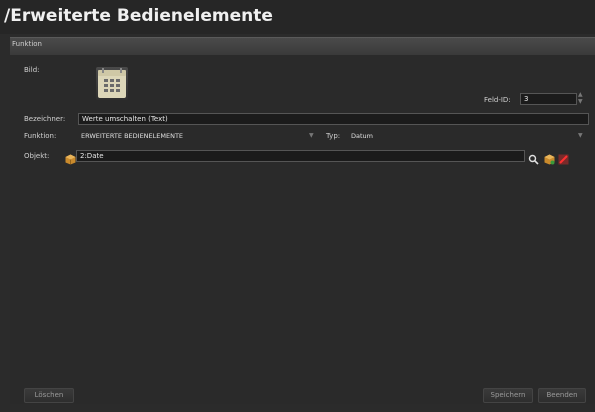 The height and width of the screenshot is (412, 595). What do you see at coordinates (333, 136) in the screenshot?
I see `typ-label: Typ:` at bounding box center [333, 136].